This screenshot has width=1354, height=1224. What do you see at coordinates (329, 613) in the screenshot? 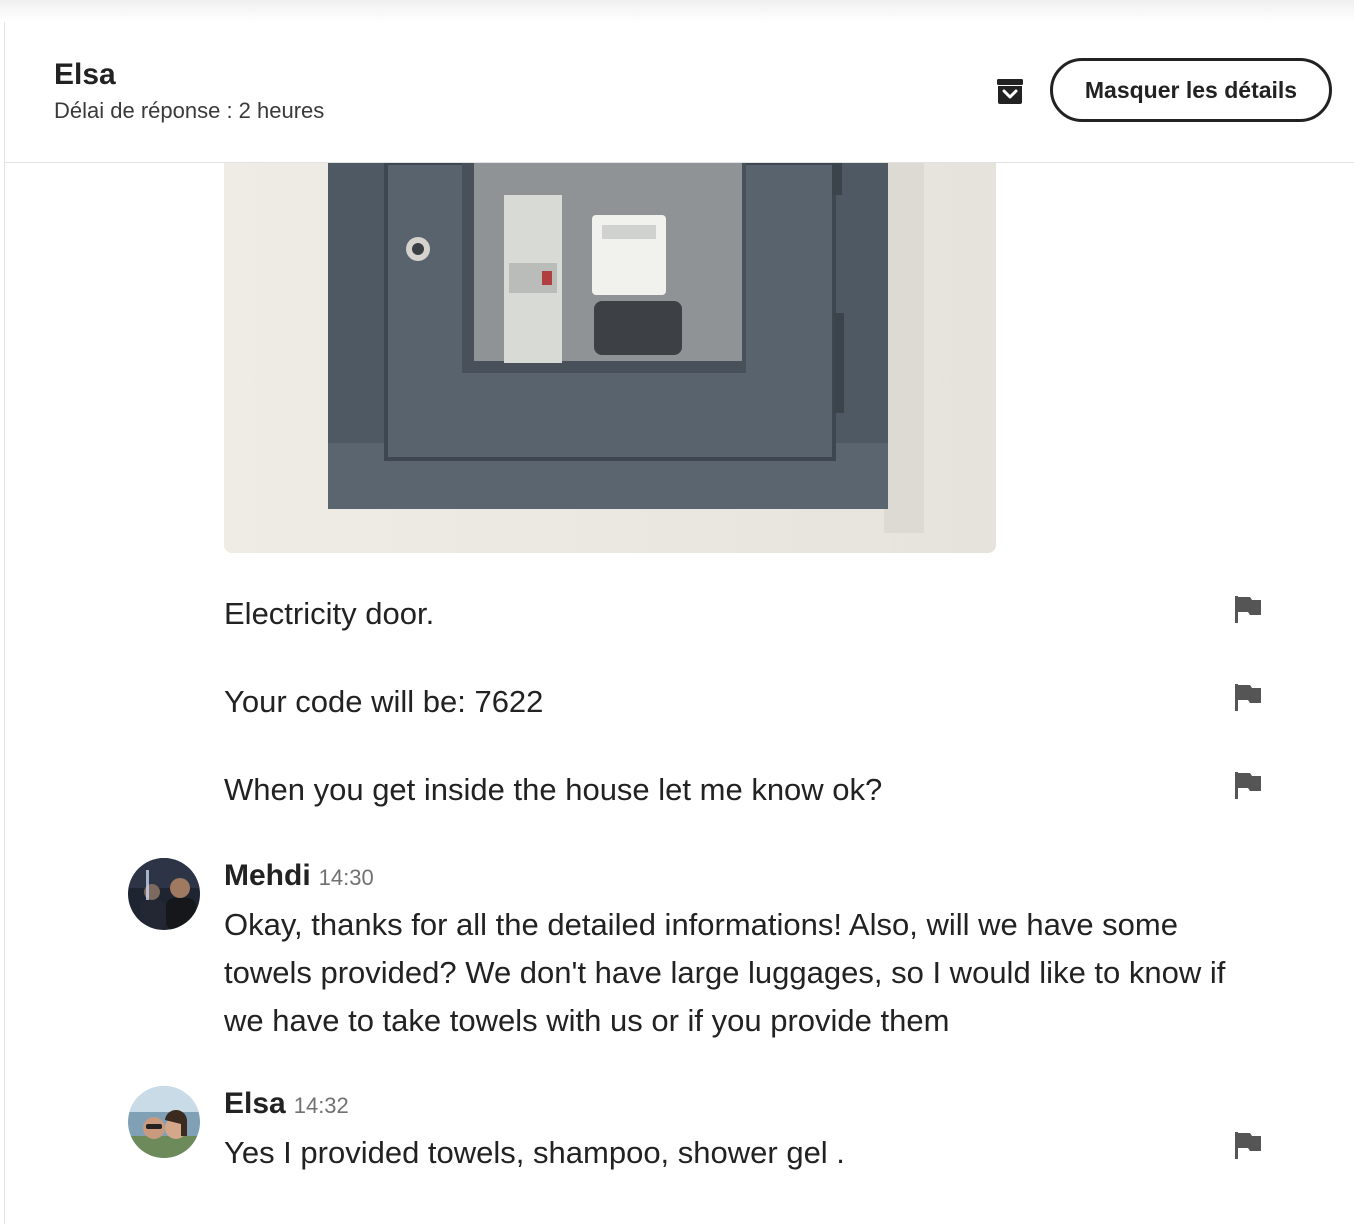
I see `message-line: Electricity door.` at bounding box center [329, 613].